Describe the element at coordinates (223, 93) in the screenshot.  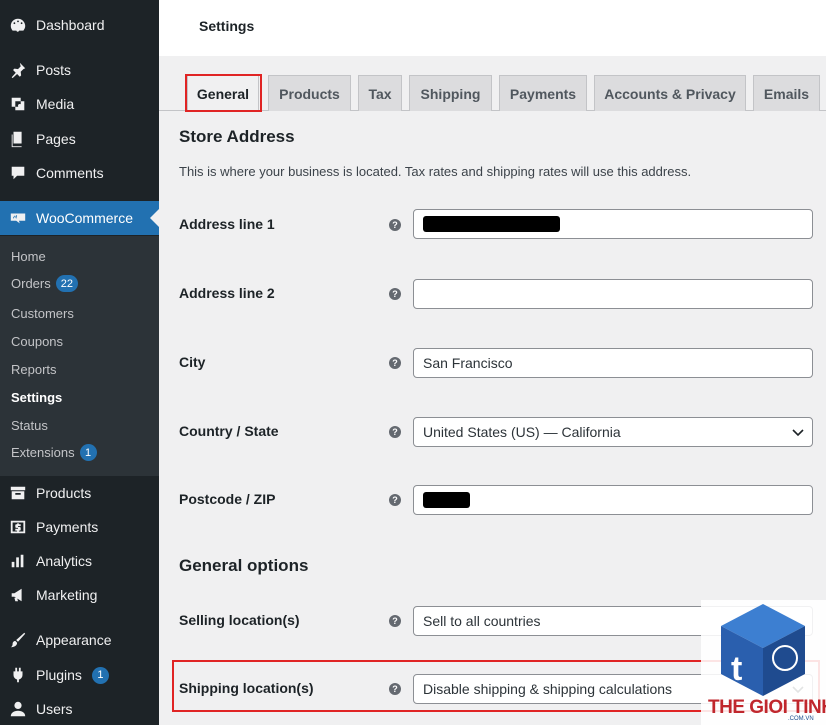
I see `highlight-general-tab` at that location.